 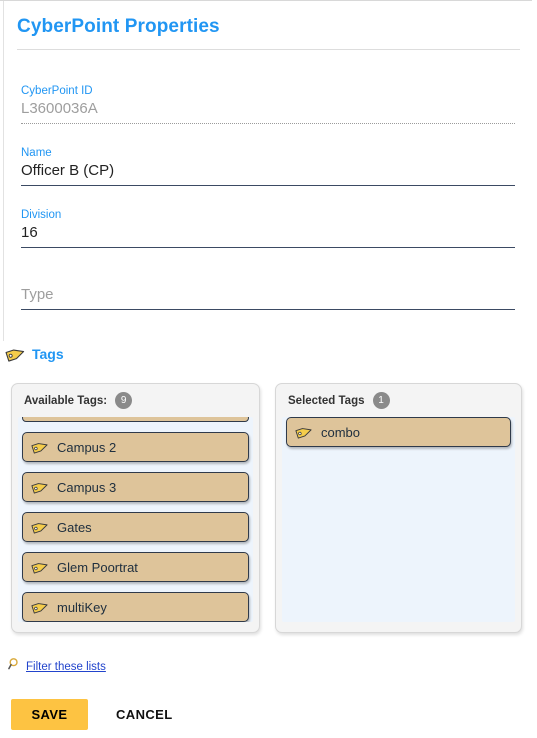 What do you see at coordinates (66, 400) in the screenshot?
I see `available-tags-label: Available Tags:` at bounding box center [66, 400].